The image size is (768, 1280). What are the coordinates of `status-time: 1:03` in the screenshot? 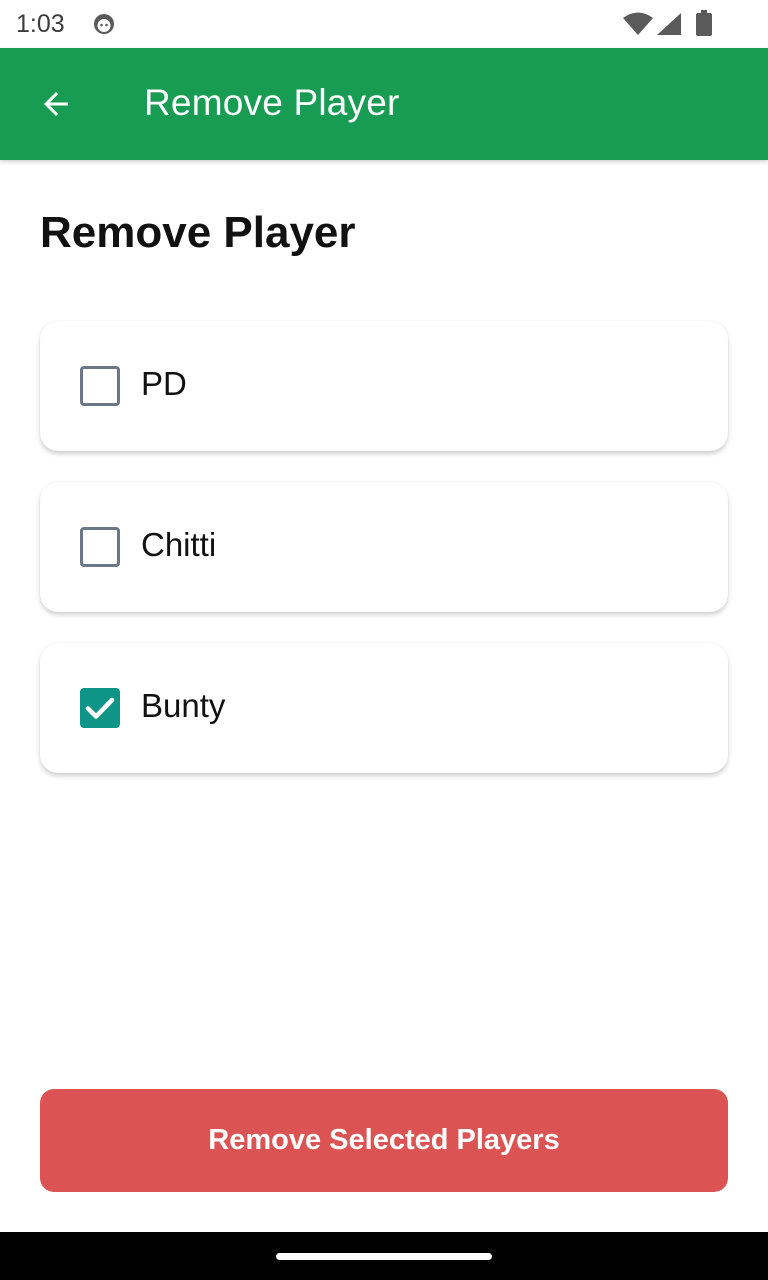 It's located at (40, 24).